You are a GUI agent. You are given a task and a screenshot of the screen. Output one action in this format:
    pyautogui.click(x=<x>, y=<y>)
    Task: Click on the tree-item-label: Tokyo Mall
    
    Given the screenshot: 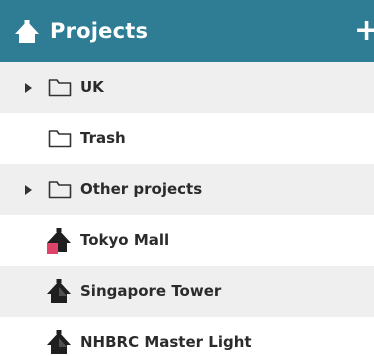 What is the action you would take?
    pyautogui.click(x=125, y=240)
    